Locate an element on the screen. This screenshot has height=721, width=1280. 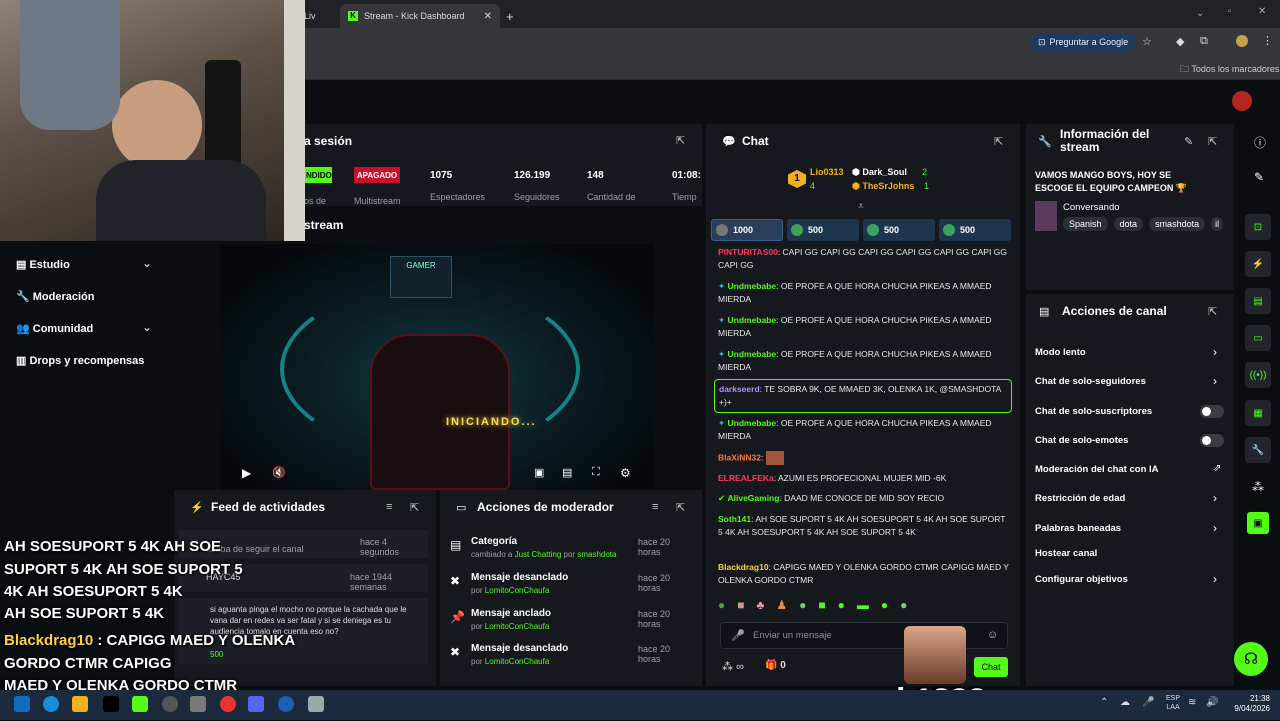
rail-notes-button: ▤ is located at coordinates (1258, 301).